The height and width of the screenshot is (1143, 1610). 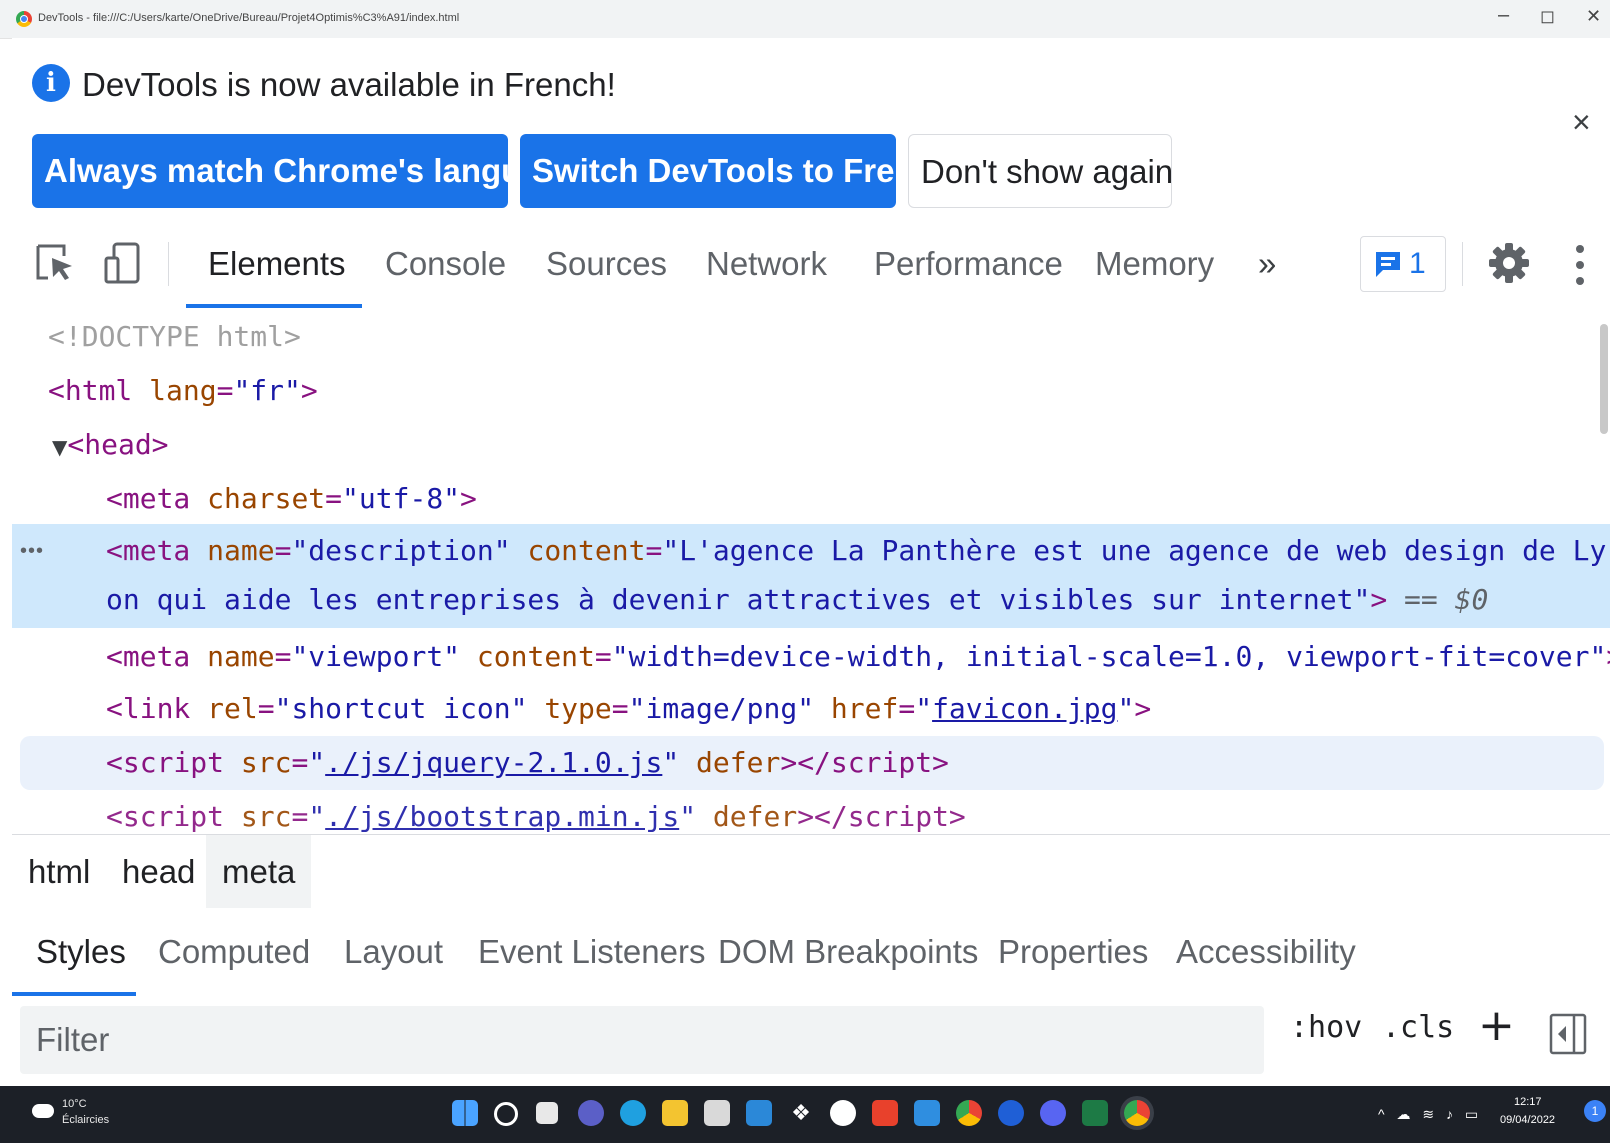 I want to click on info-icon: i, so click(x=51, y=83).